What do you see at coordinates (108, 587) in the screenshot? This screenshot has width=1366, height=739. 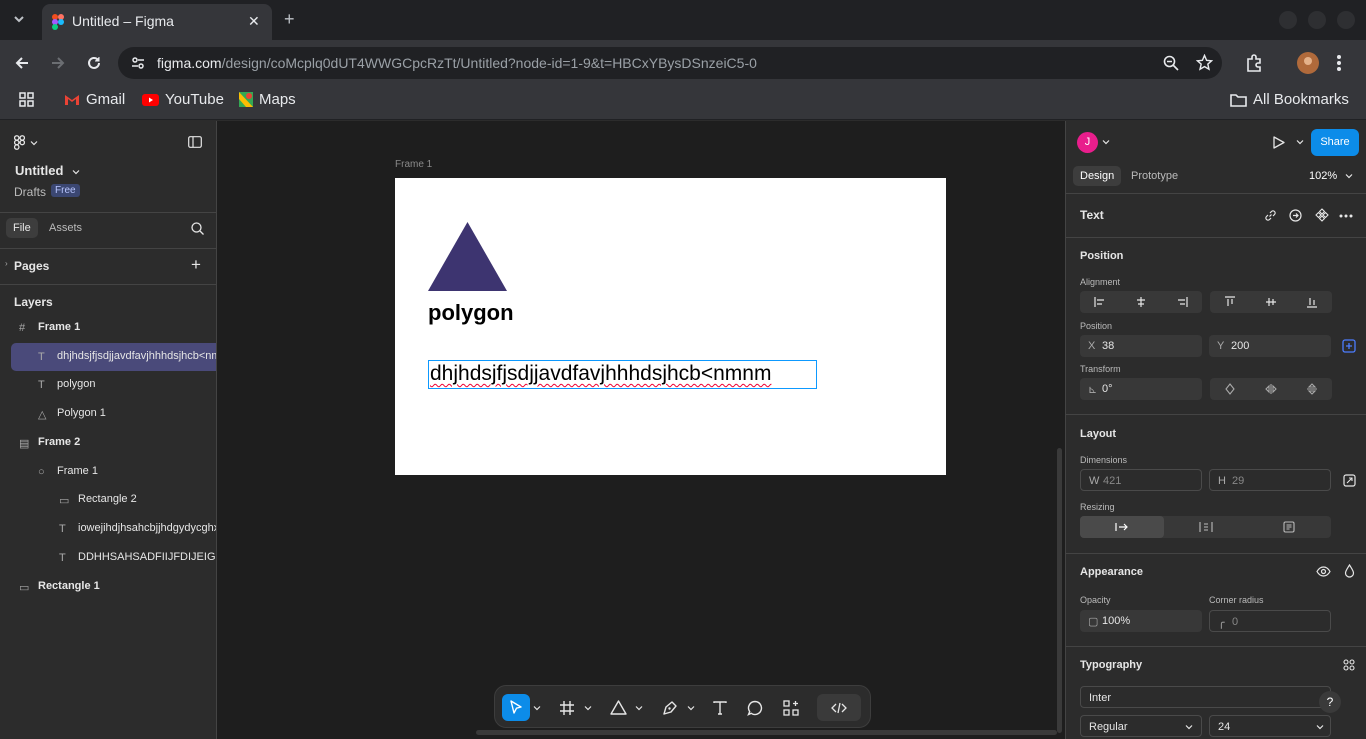 I see `layer-row: ▭ Rectangle 1` at bounding box center [108, 587].